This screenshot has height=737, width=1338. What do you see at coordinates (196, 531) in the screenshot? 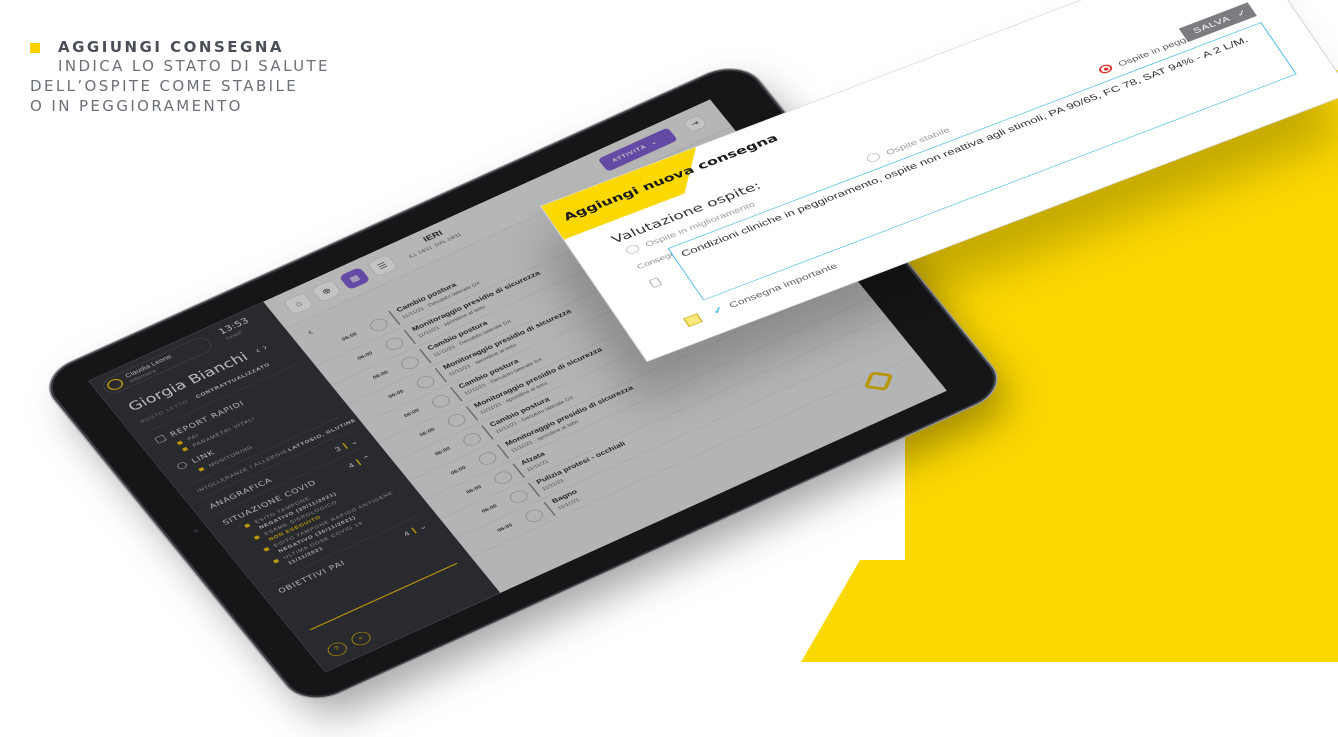
I see `camera` at bounding box center [196, 531].